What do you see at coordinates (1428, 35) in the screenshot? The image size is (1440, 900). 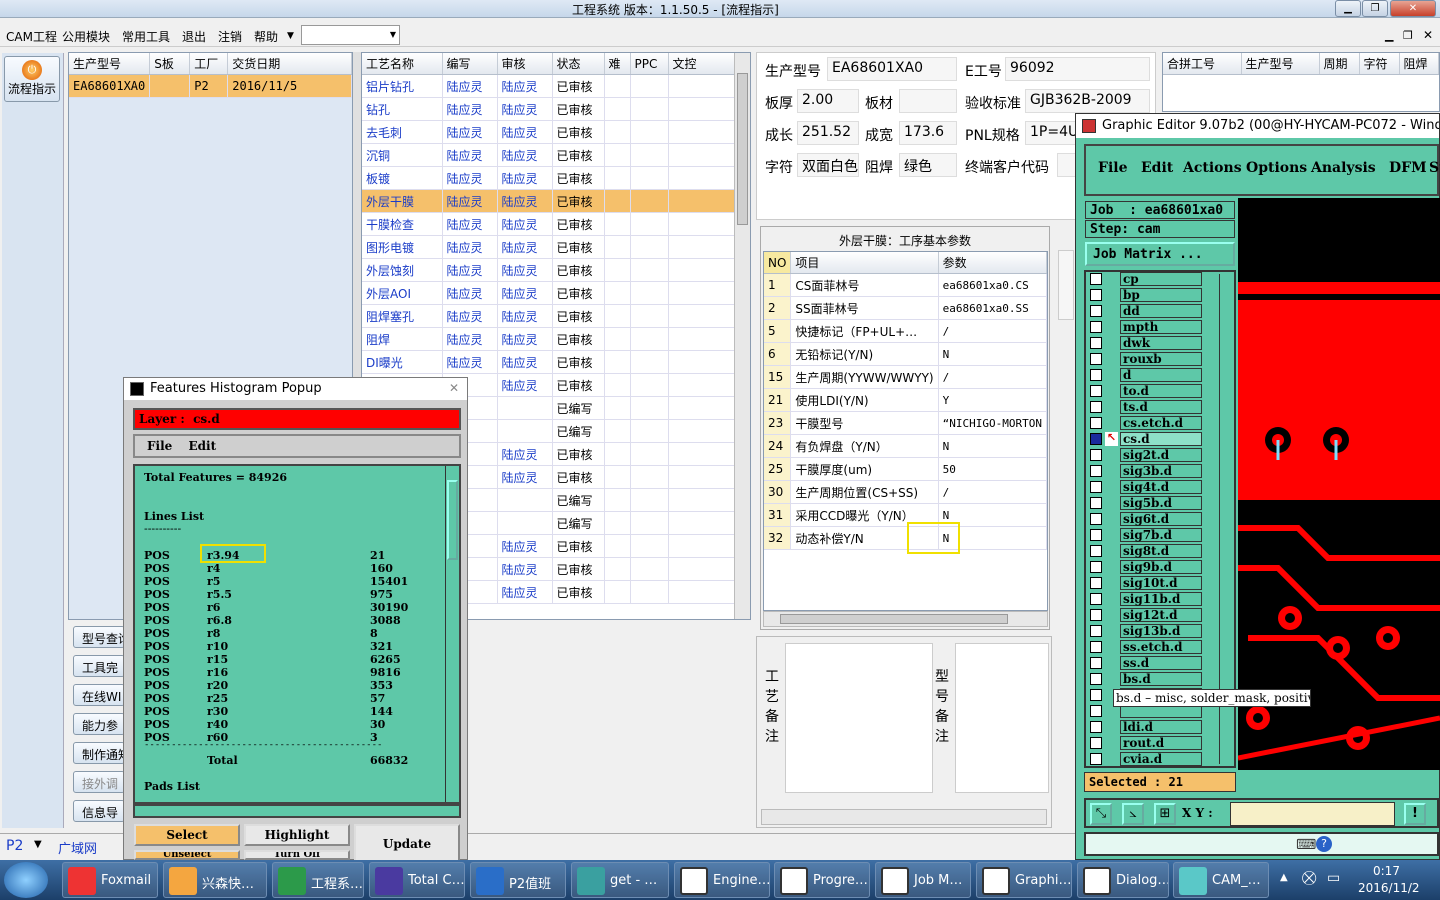 I see `mdi-close-icon: ✕` at bounding box center [1428, 35].